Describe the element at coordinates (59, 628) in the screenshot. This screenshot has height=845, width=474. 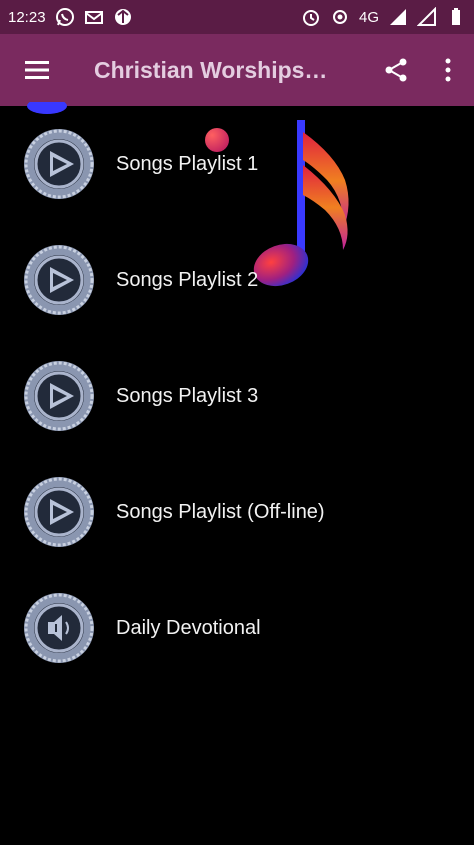
I see `speaker-icon` at that location.